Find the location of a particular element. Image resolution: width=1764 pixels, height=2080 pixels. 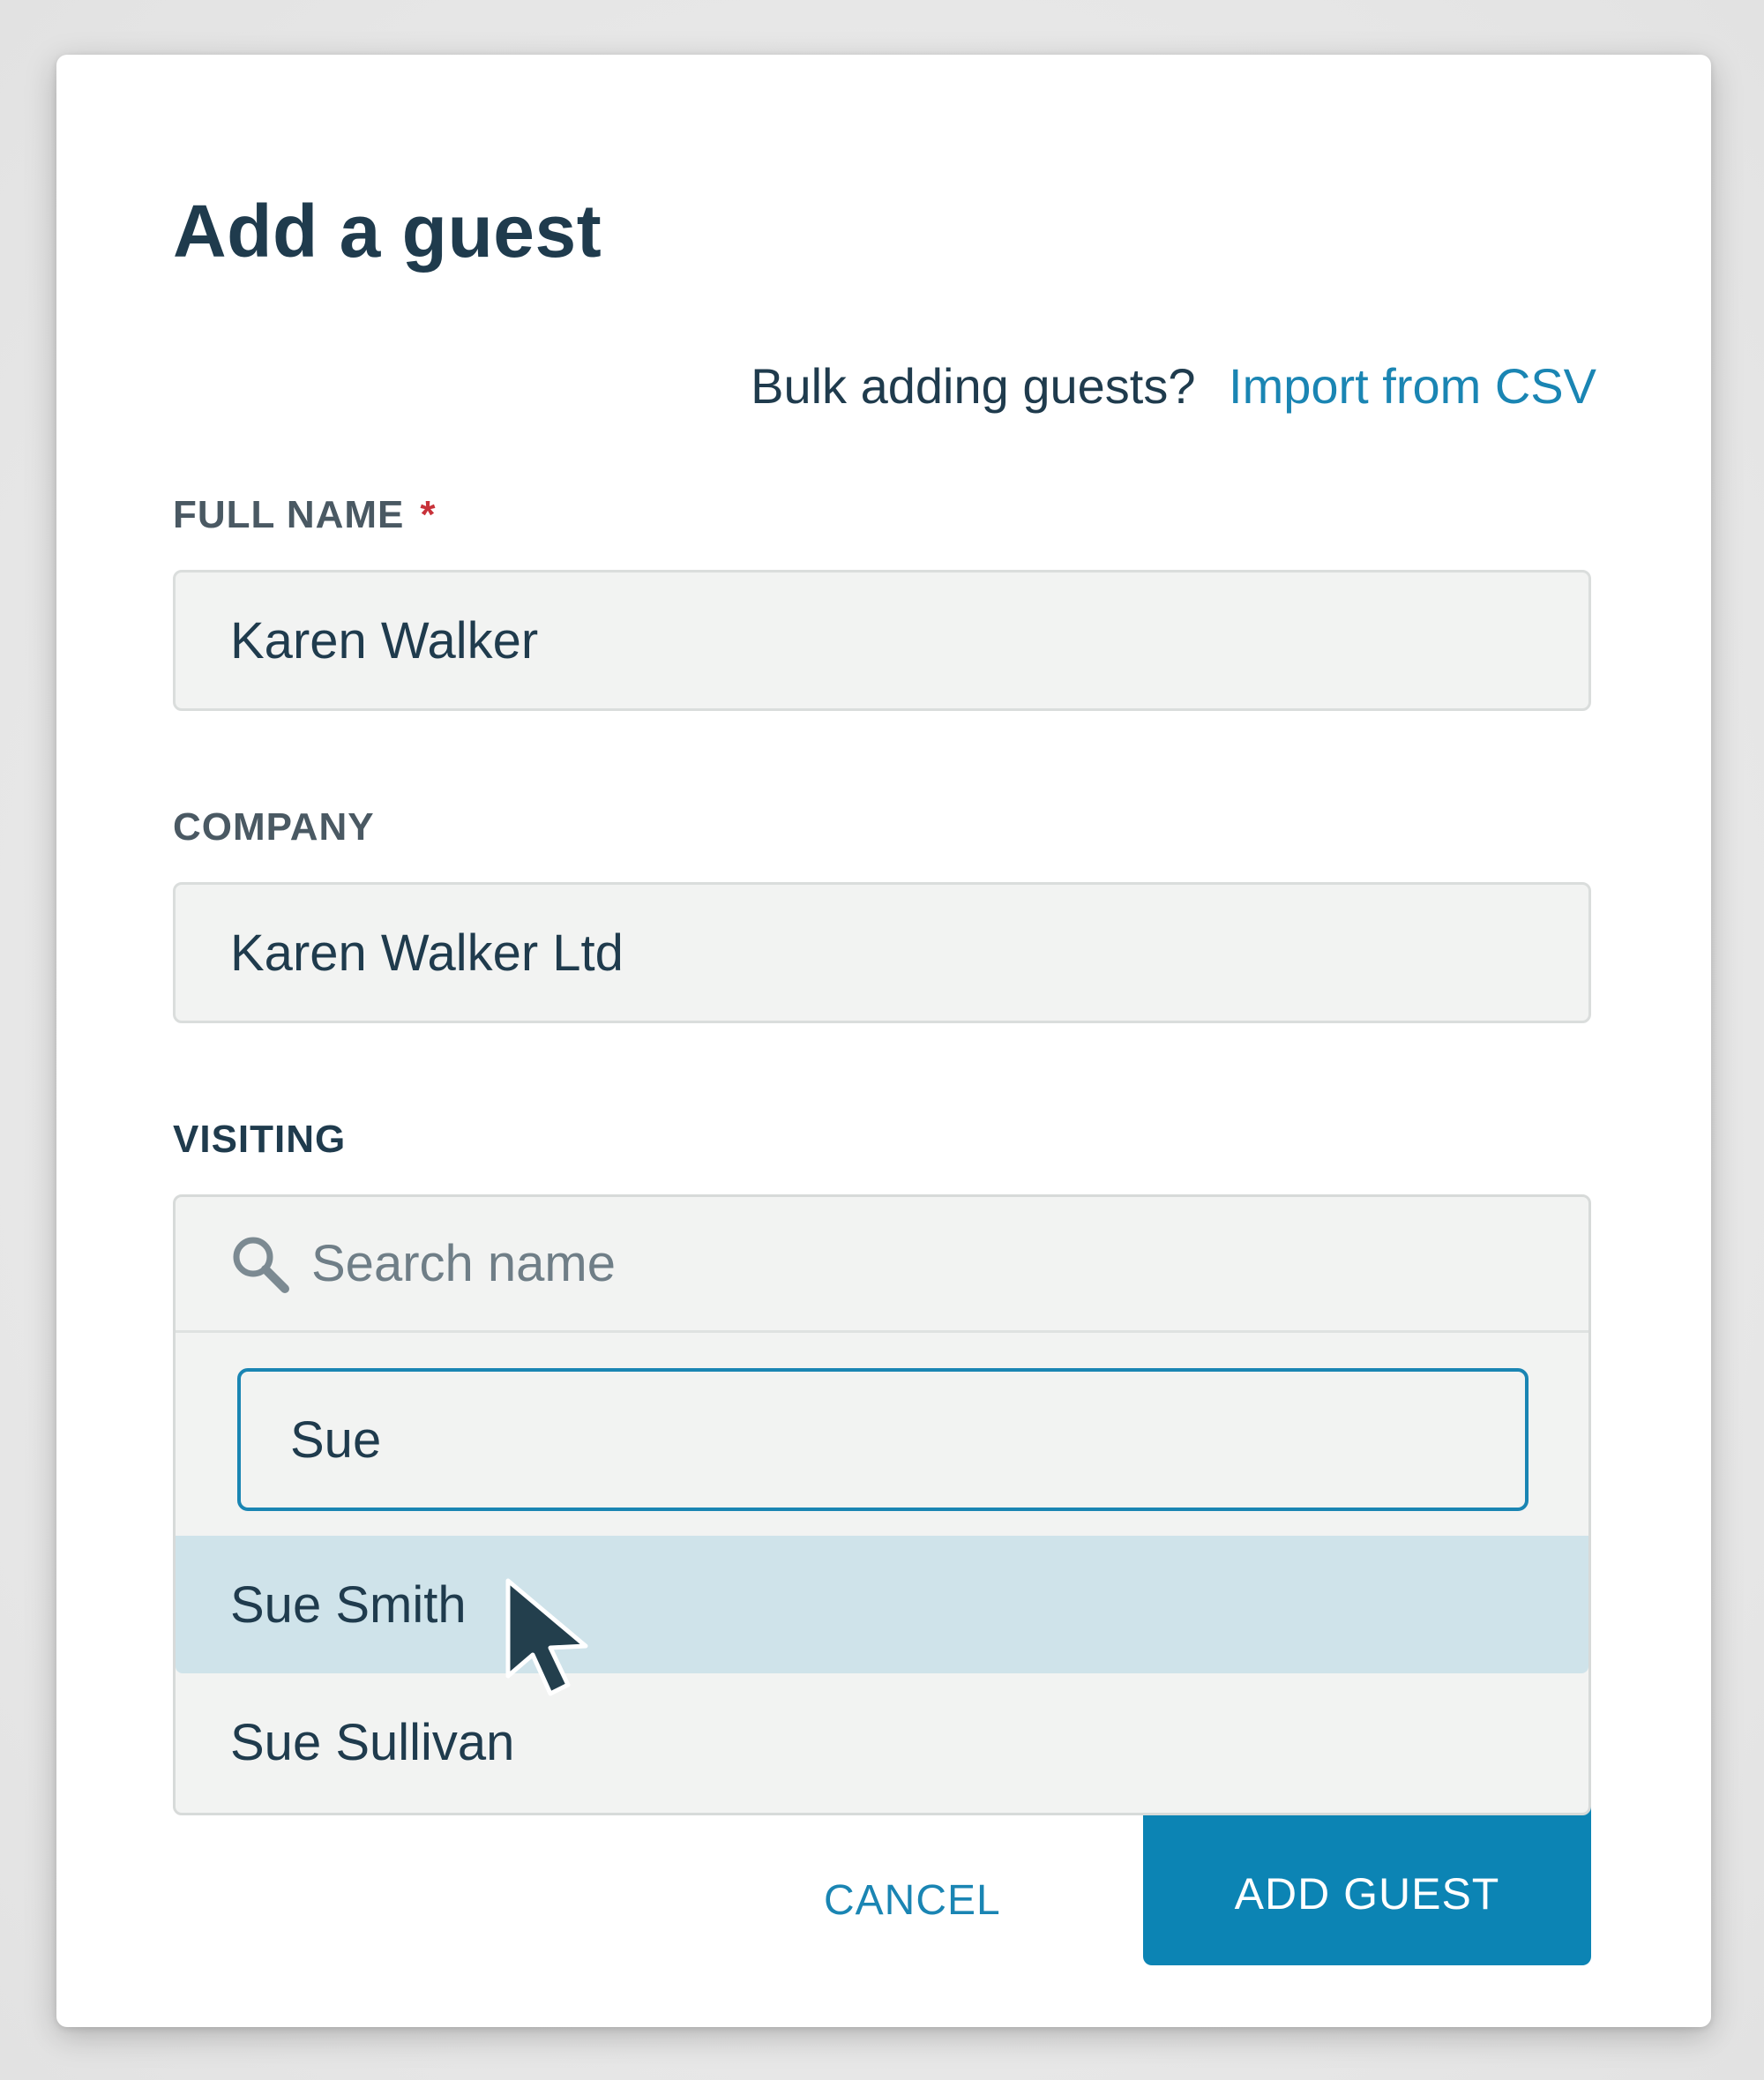

dialog-title: Add a guest is located at coordinates (387, 231).